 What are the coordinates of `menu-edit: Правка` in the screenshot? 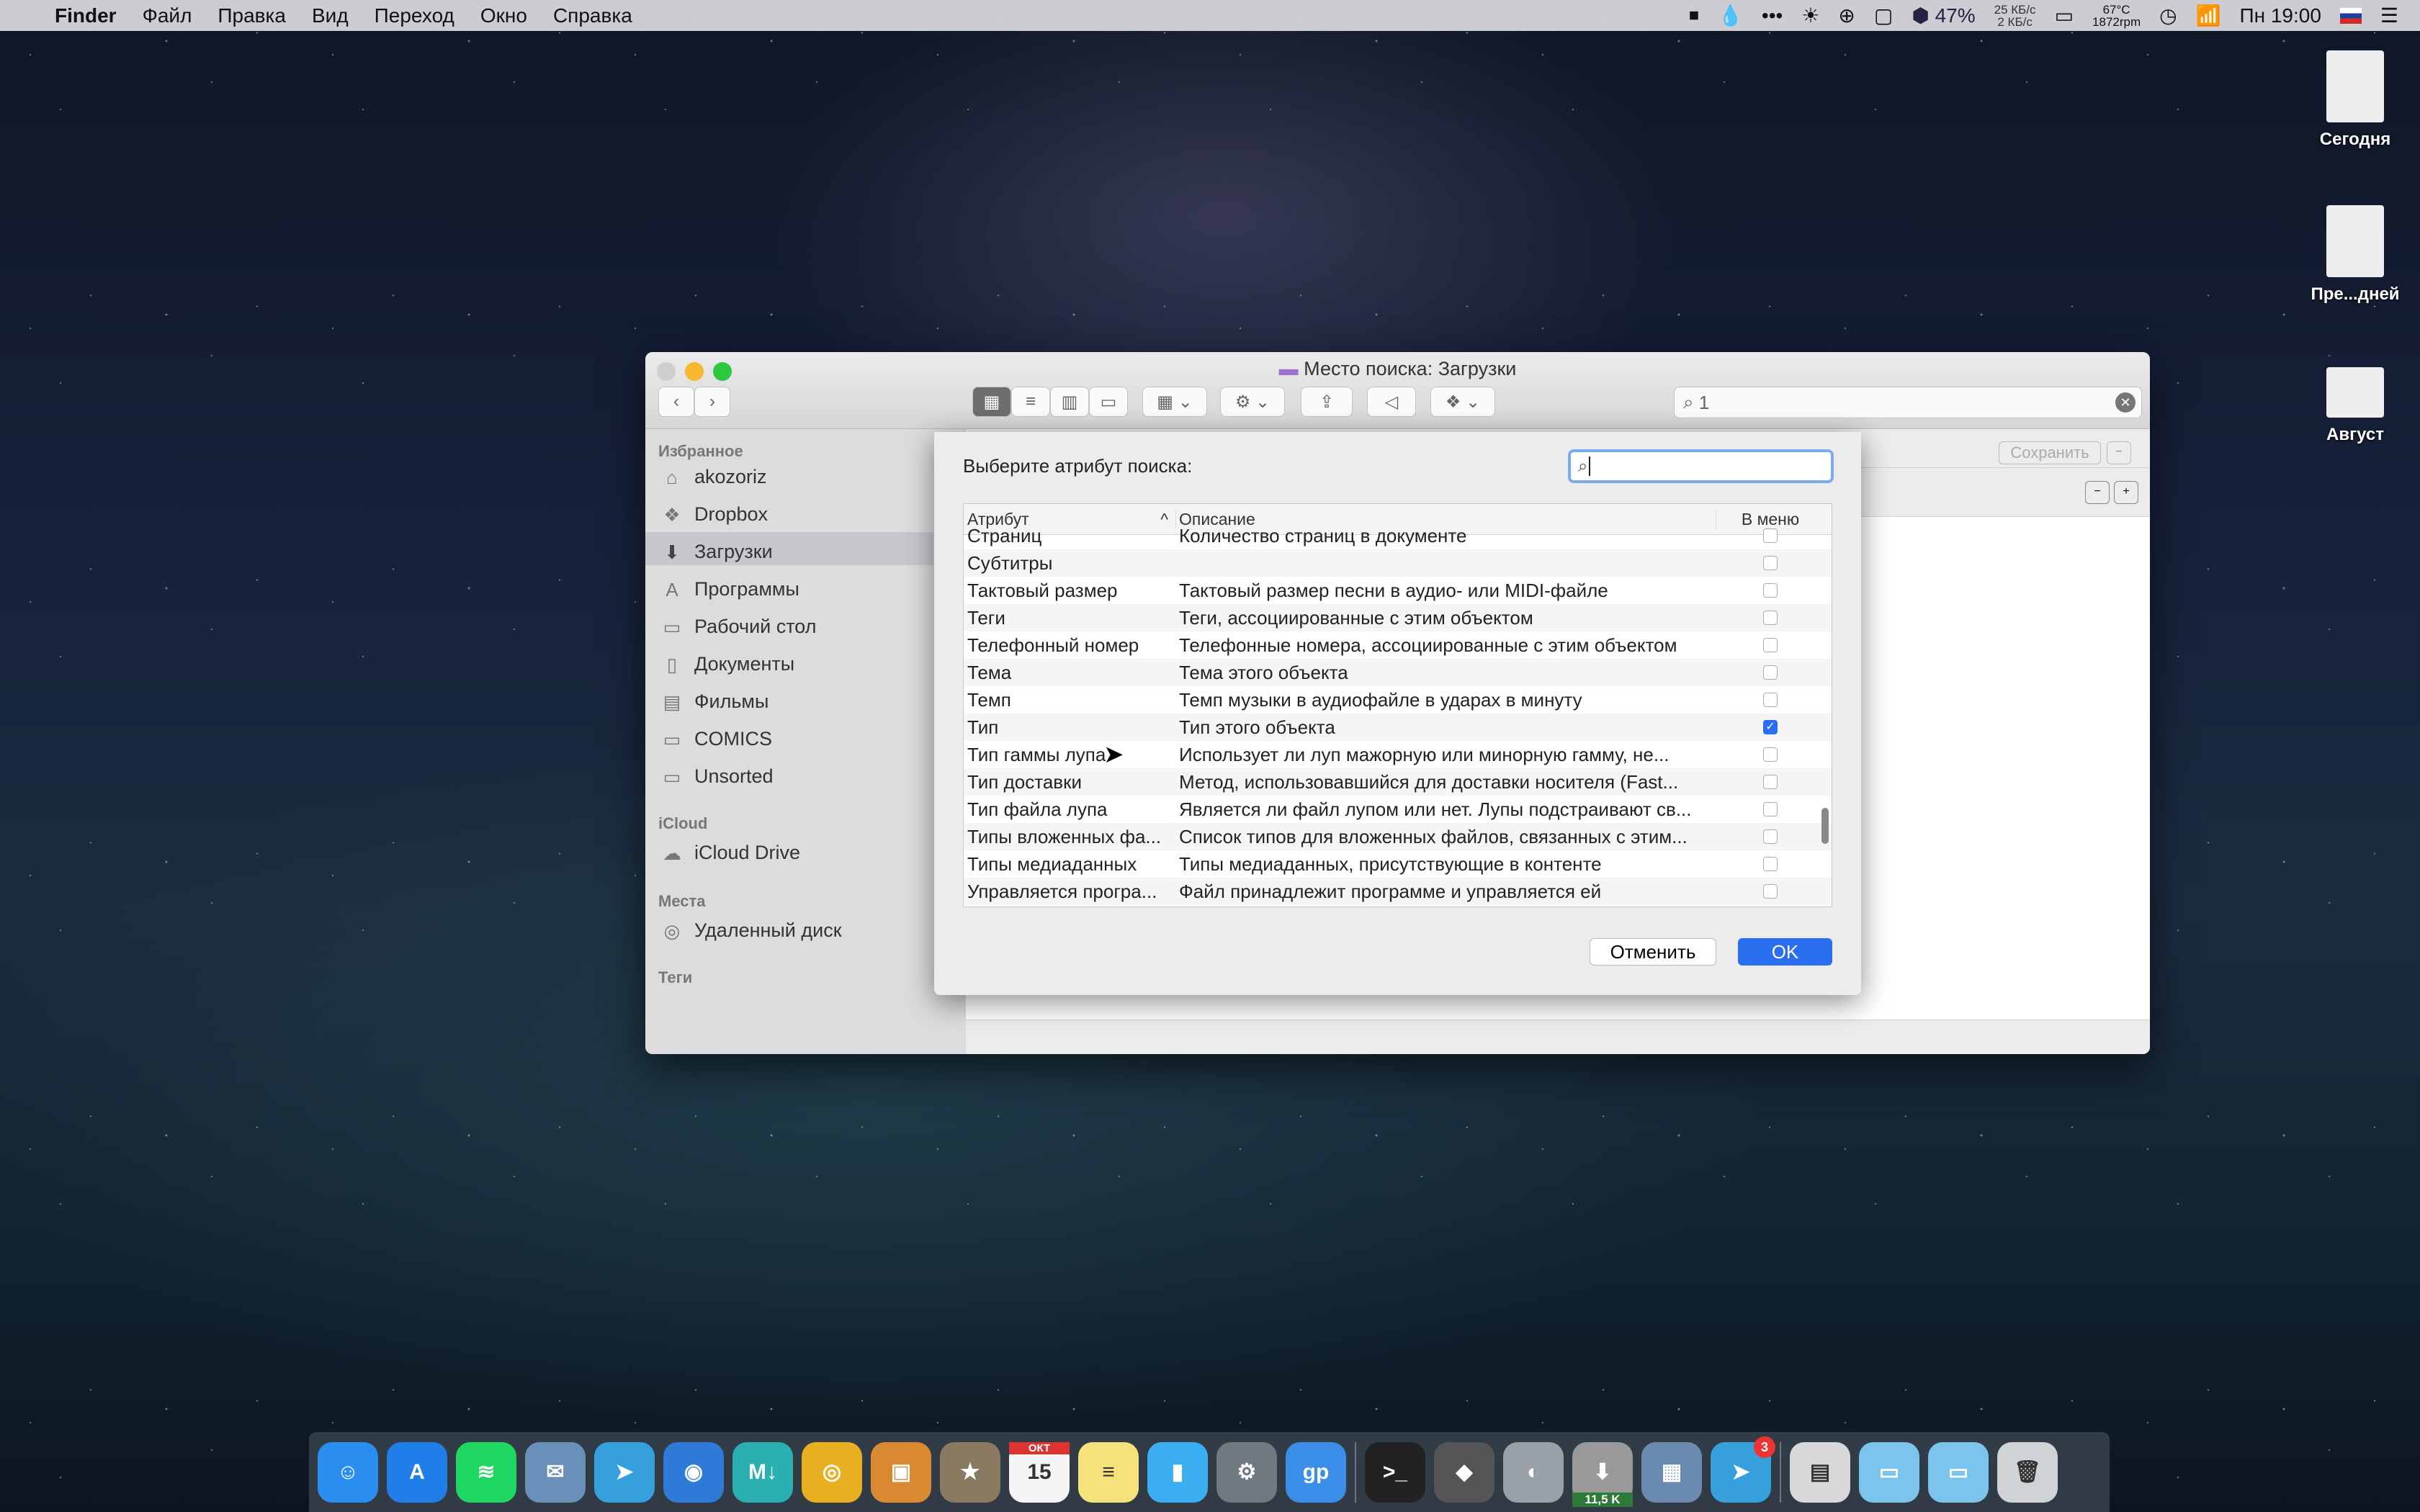 It's located at (252, 15).